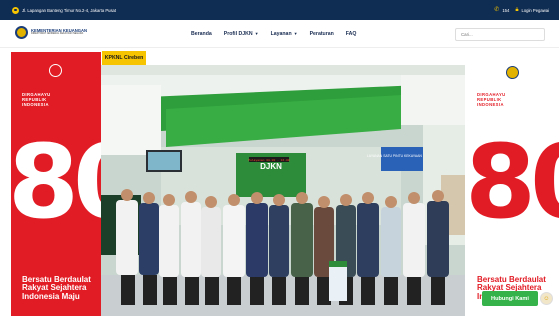 Image resolution: width=559 pixels, height=316 pixels. What do you see at coordinates (322, 34) in the screenshot?
I see `nav-item-peraturan: Peraturan` at bounding box center [322, 34].